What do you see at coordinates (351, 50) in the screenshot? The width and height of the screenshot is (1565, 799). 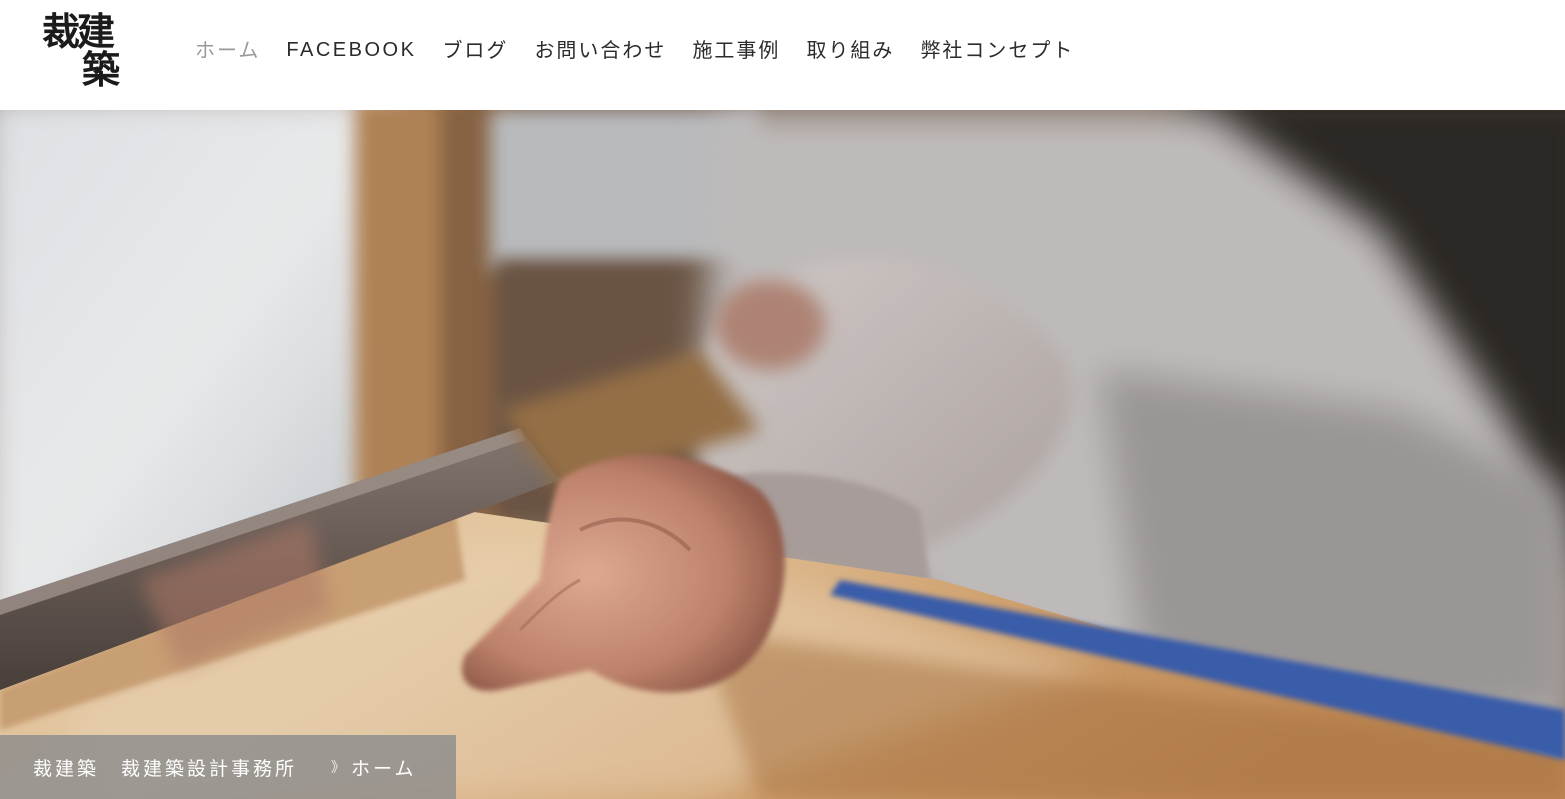 I see `nav-item-facebook: FACEBOOK` at bounding box center [351, 50].